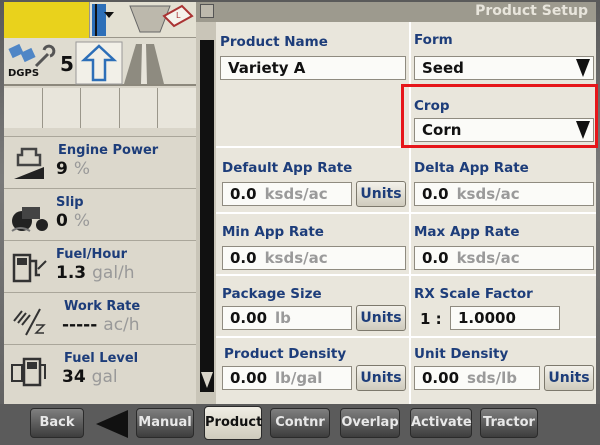 The image size is (600, 445). I want to click on slip-tractor-icon, so click(29, 219).